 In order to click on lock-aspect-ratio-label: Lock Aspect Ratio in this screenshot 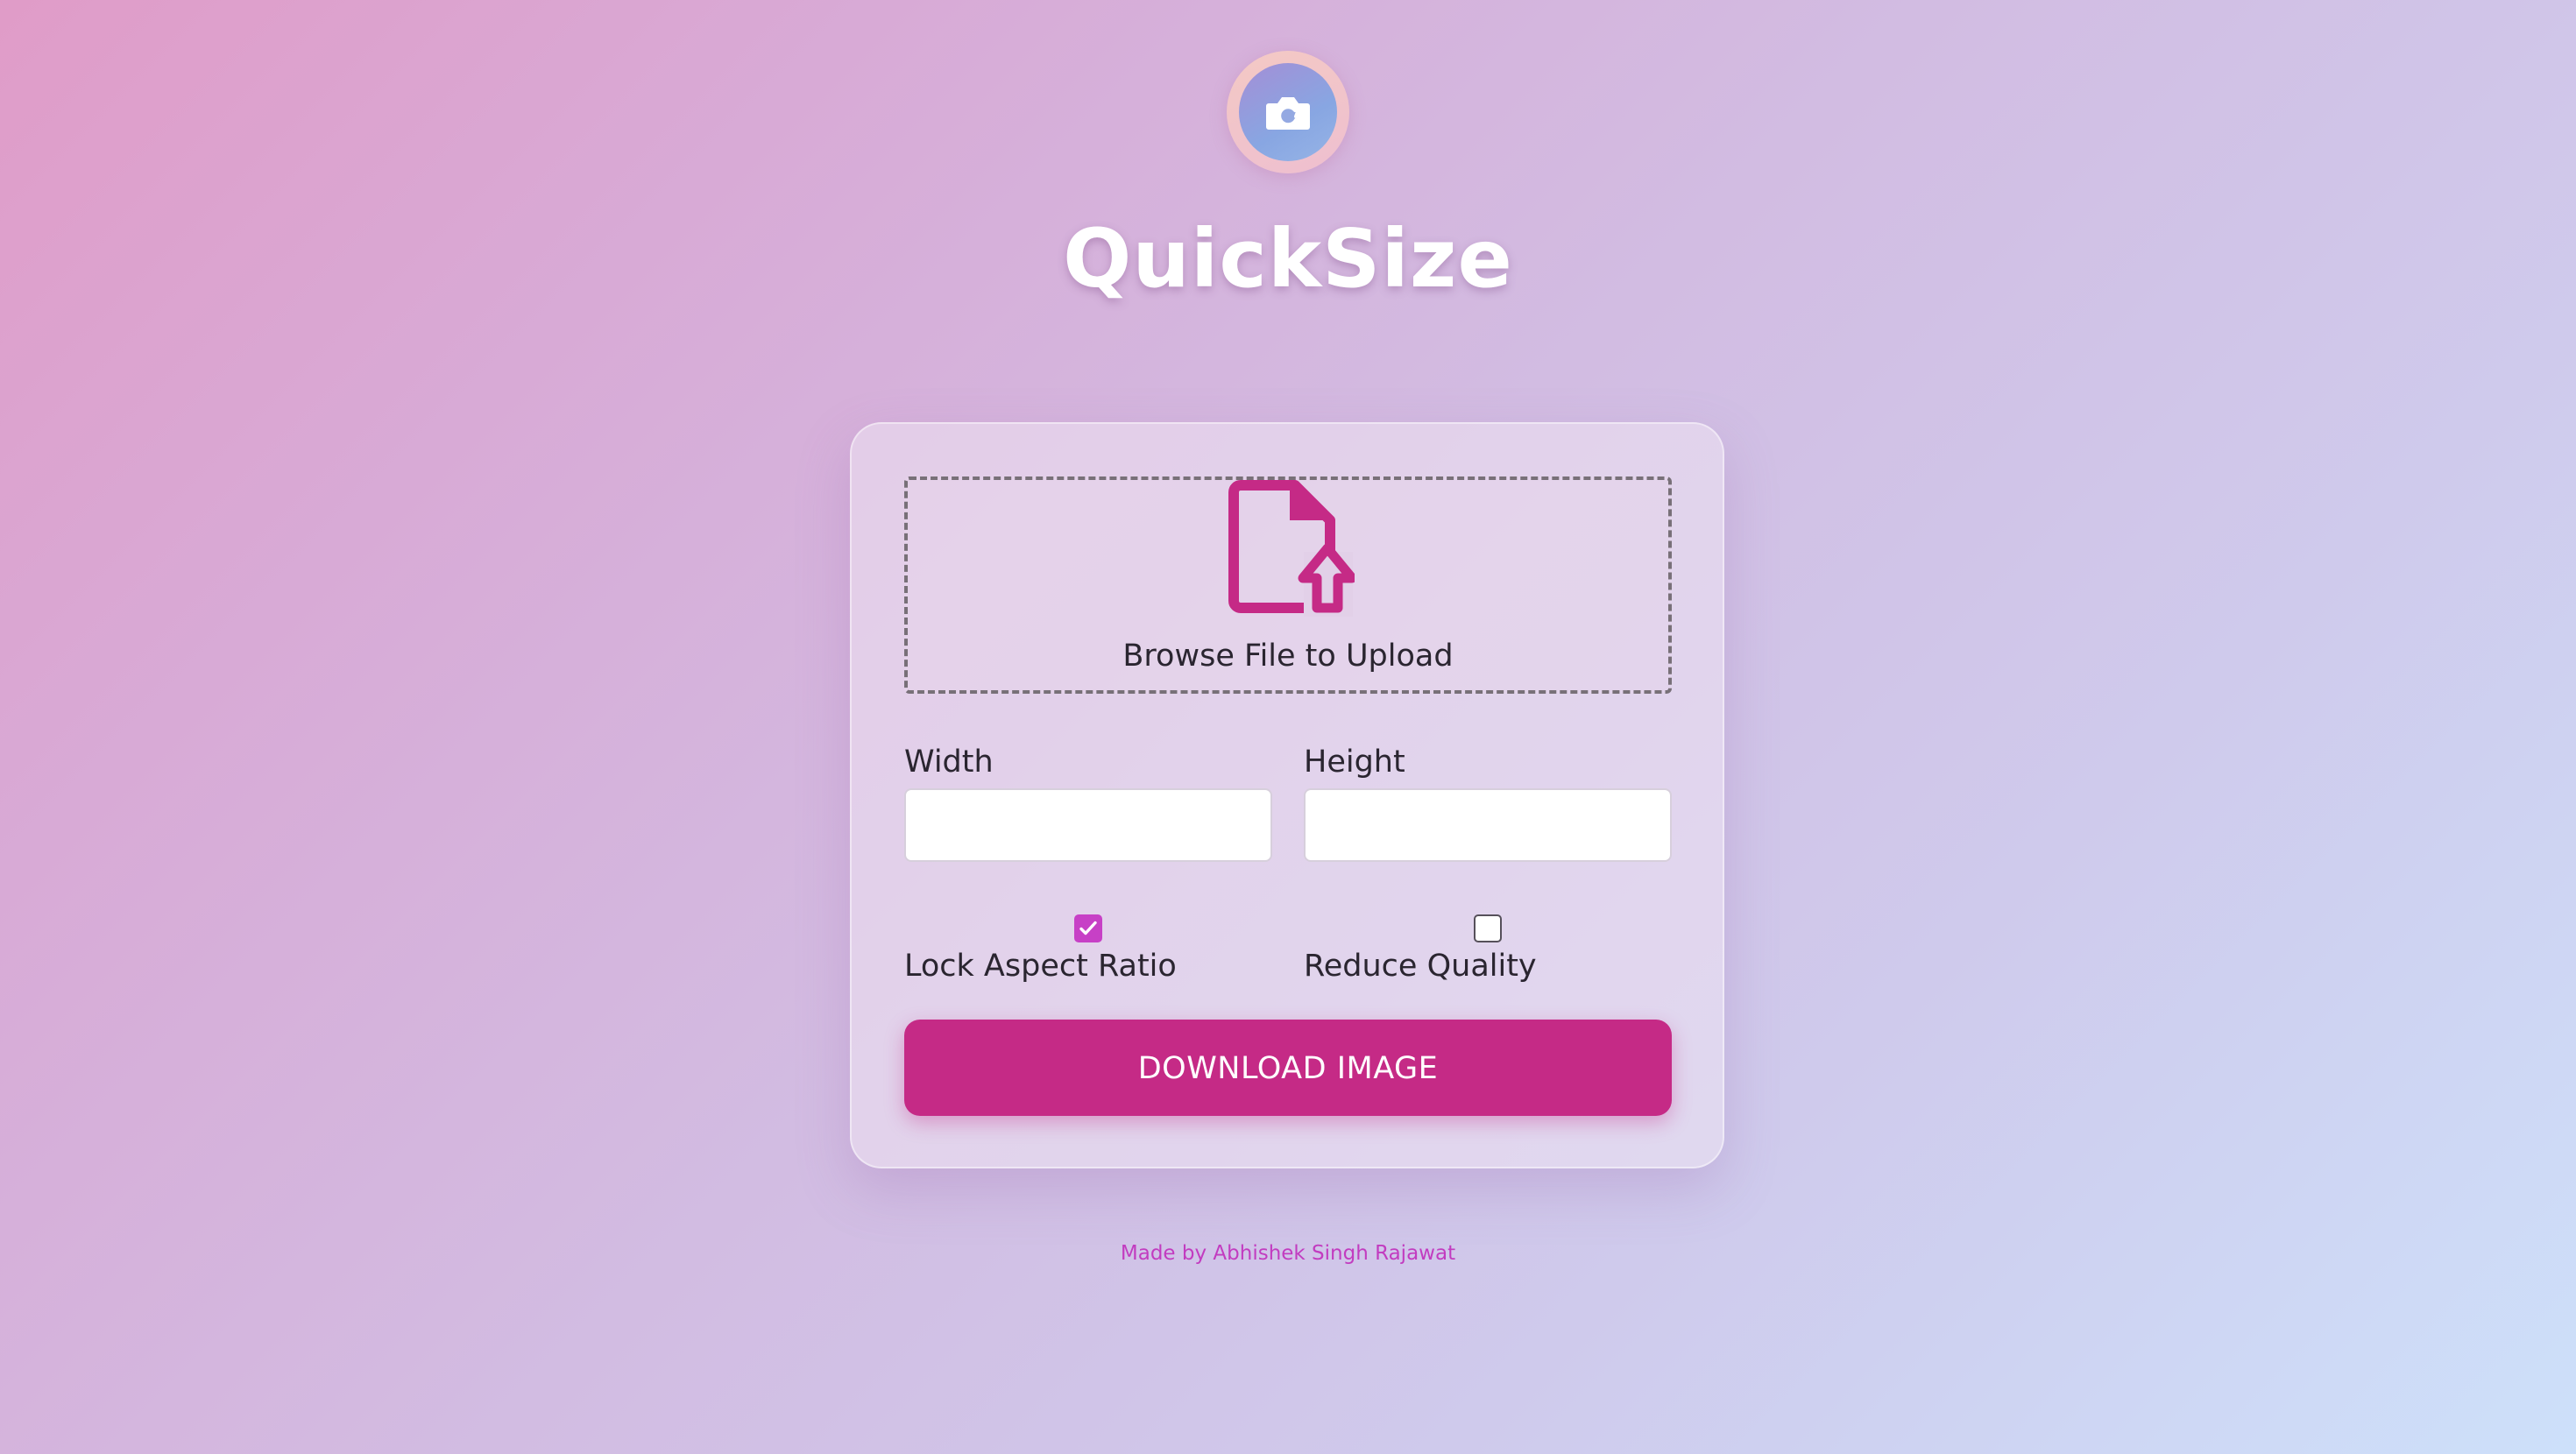, I will do `click(1040, 966)`.